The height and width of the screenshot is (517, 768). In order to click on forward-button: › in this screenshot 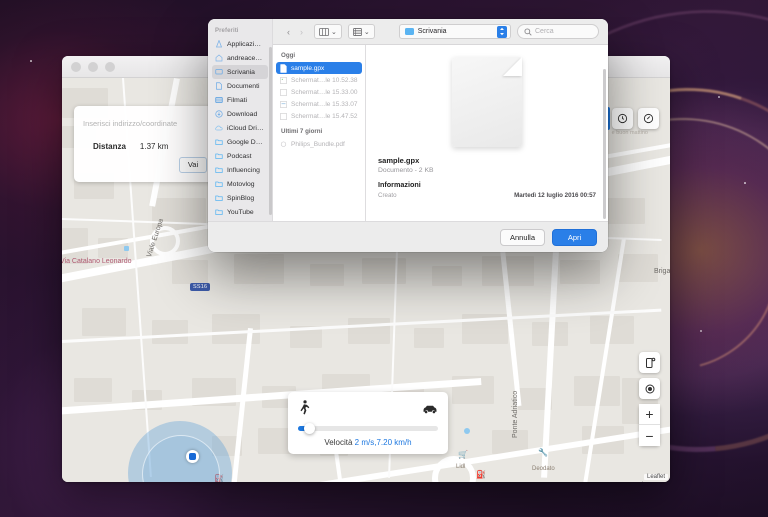, I will do `click(301, 31)`.